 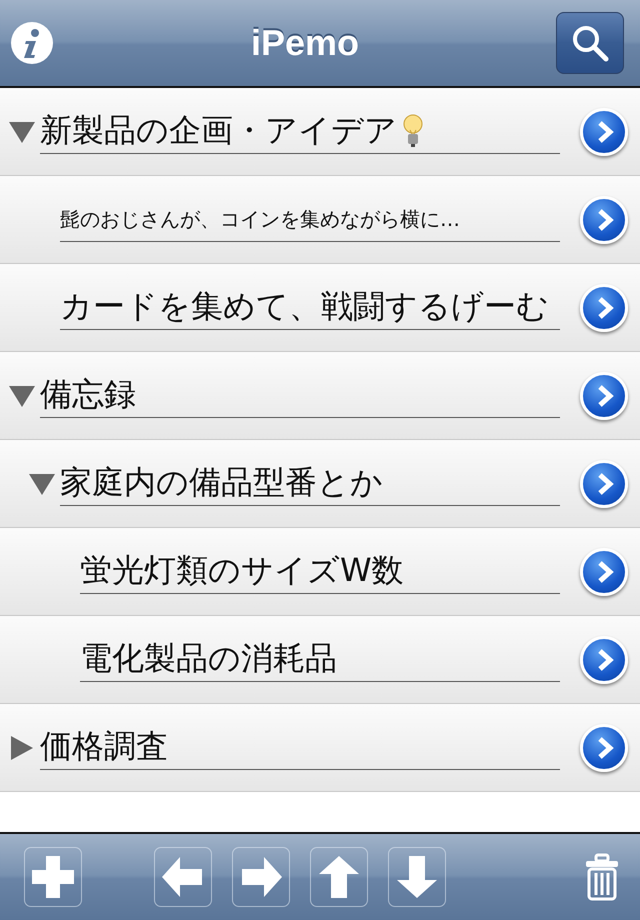 I want to click on right-arrow-button, so click(x=261, y=877).